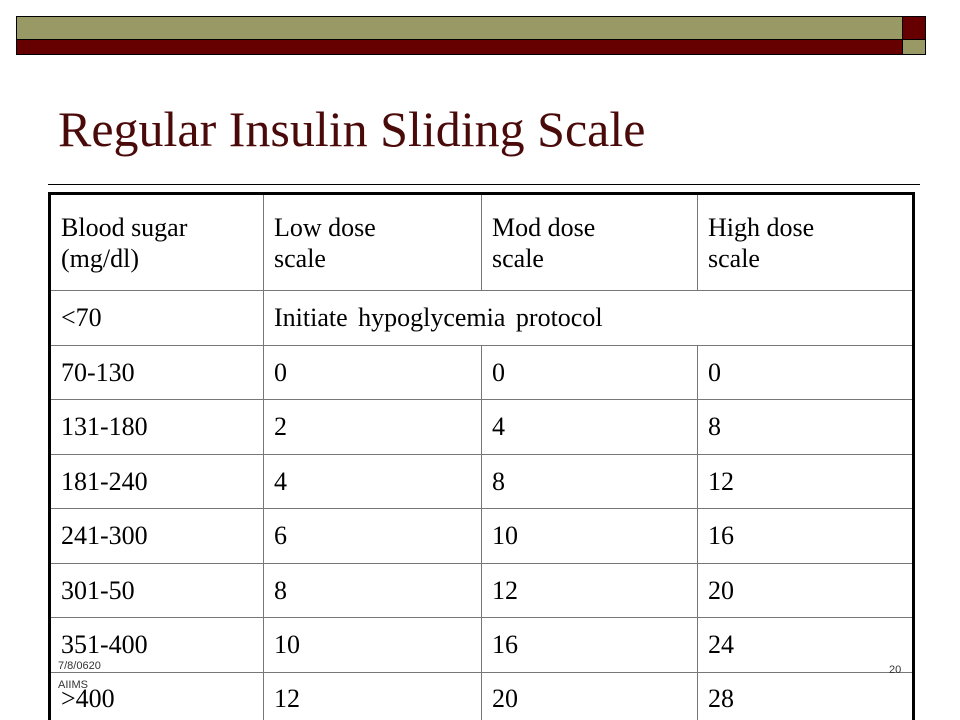 This screenshot has width=960, height=720. Describe the element at coordinates (372, 645) in the screenshot. I see `cell-low: 10` at that location.